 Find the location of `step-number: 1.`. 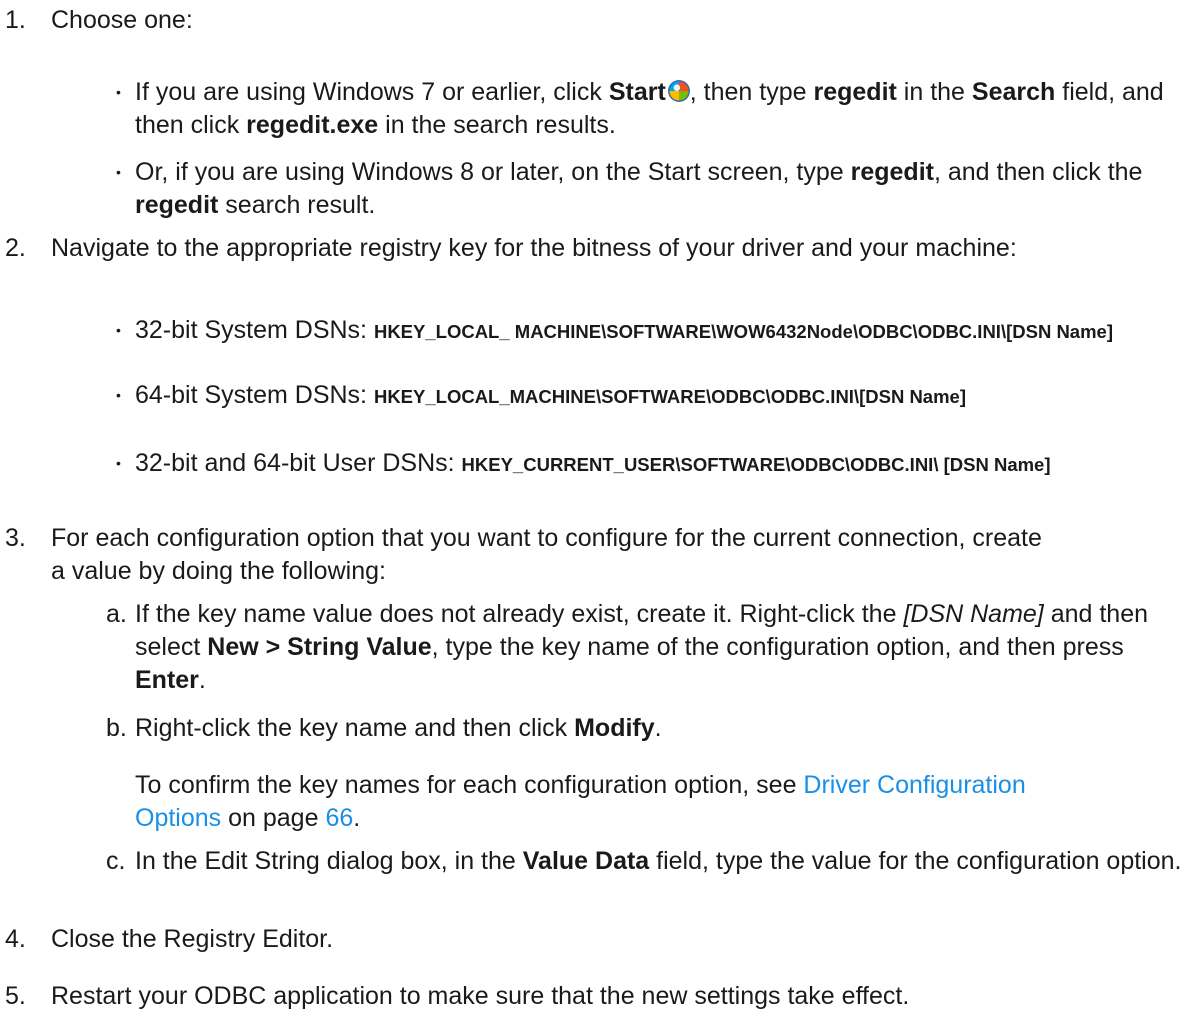

step-number: 1. is located at coordinates (15, 20).